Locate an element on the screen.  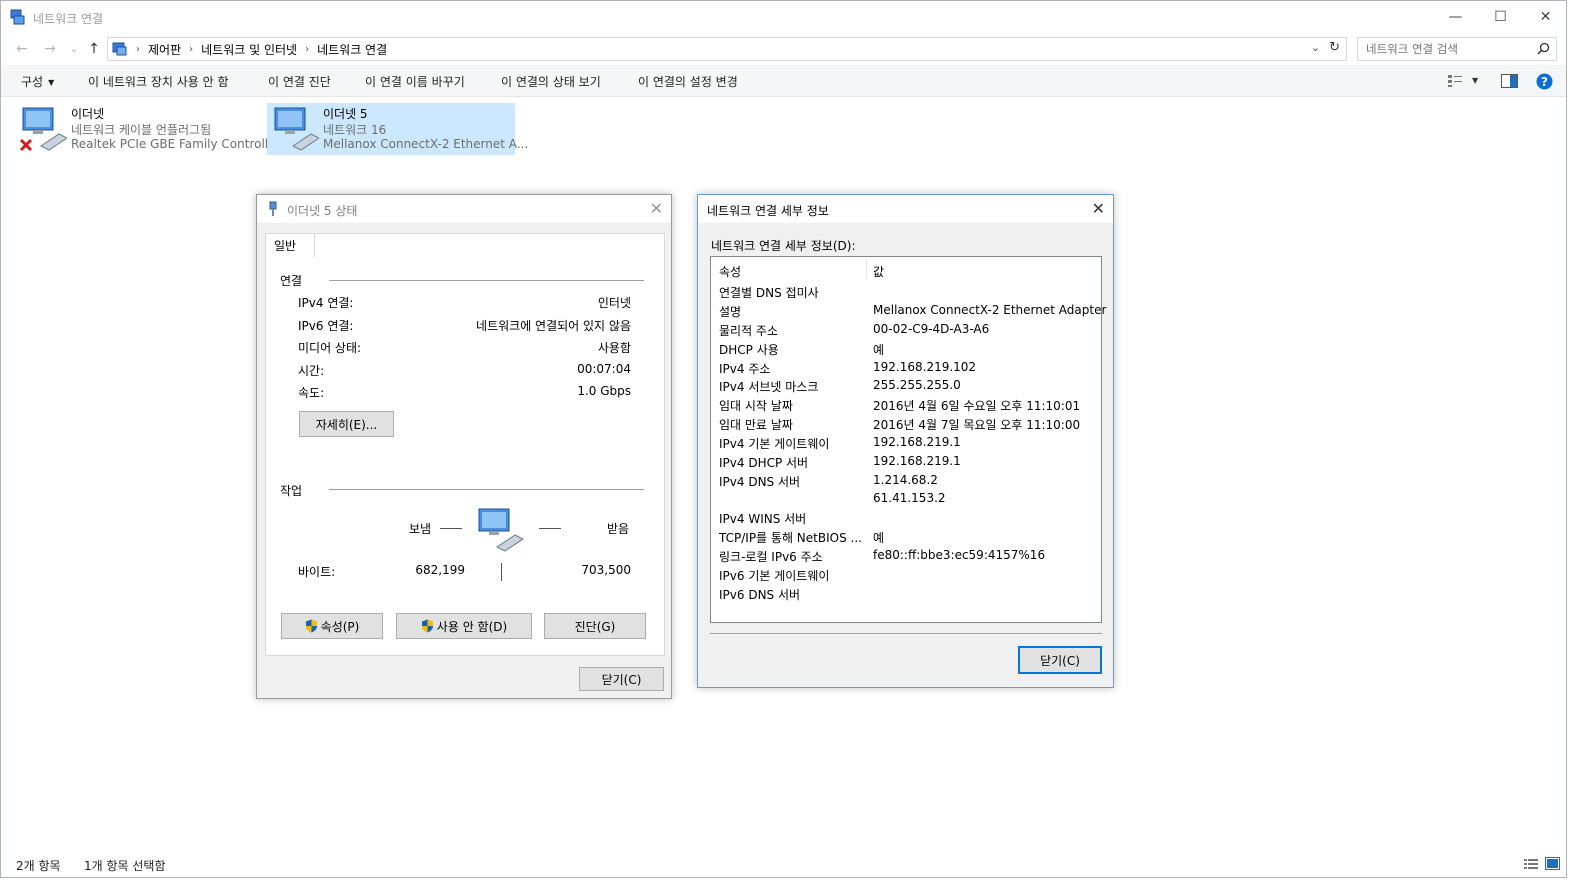
detail-value: 1.214.68.2 is located at coordinates (905, 480).